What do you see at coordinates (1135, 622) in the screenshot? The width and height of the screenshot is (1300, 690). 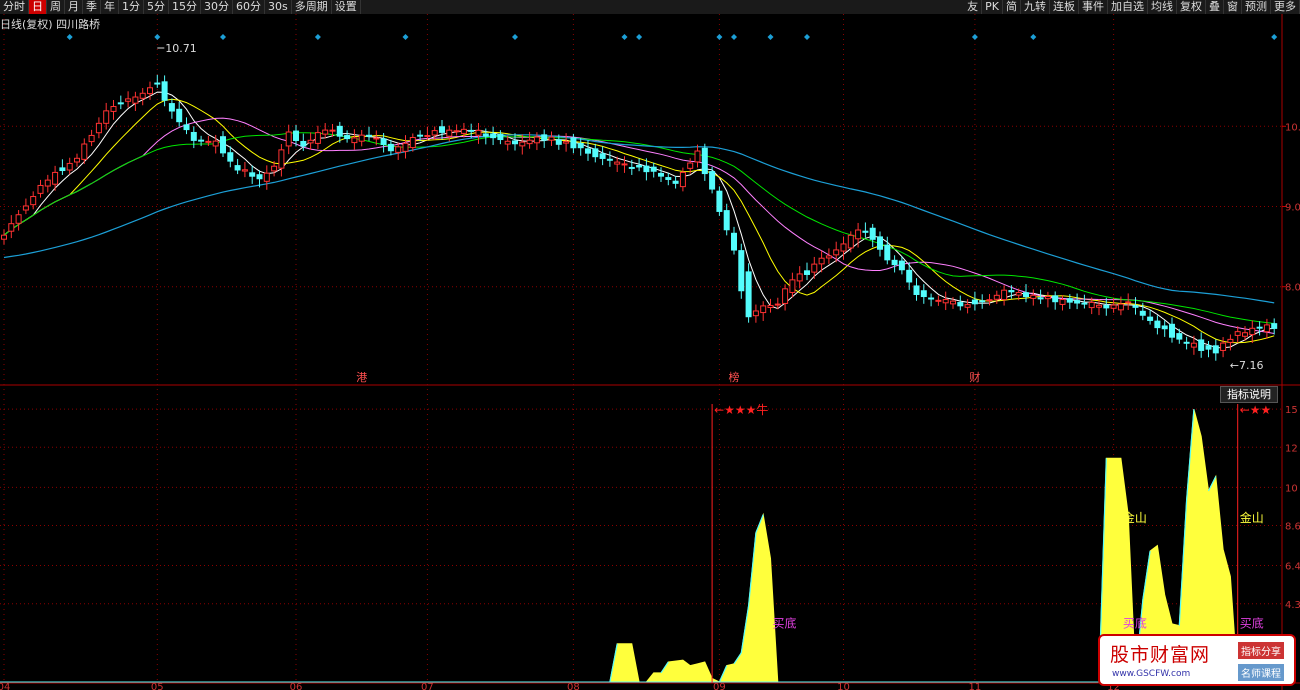 I see `indicator-label-2: 买底` at bounding box center [1135, 622].